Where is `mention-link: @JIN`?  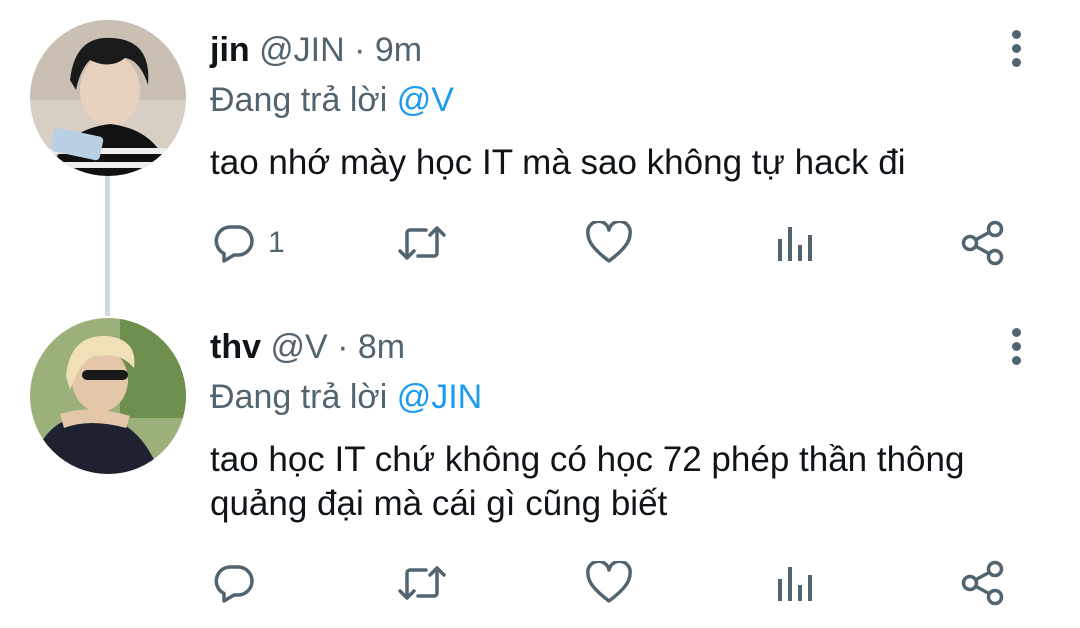
mention-link: @JIN is located at coordinates (440, 397).